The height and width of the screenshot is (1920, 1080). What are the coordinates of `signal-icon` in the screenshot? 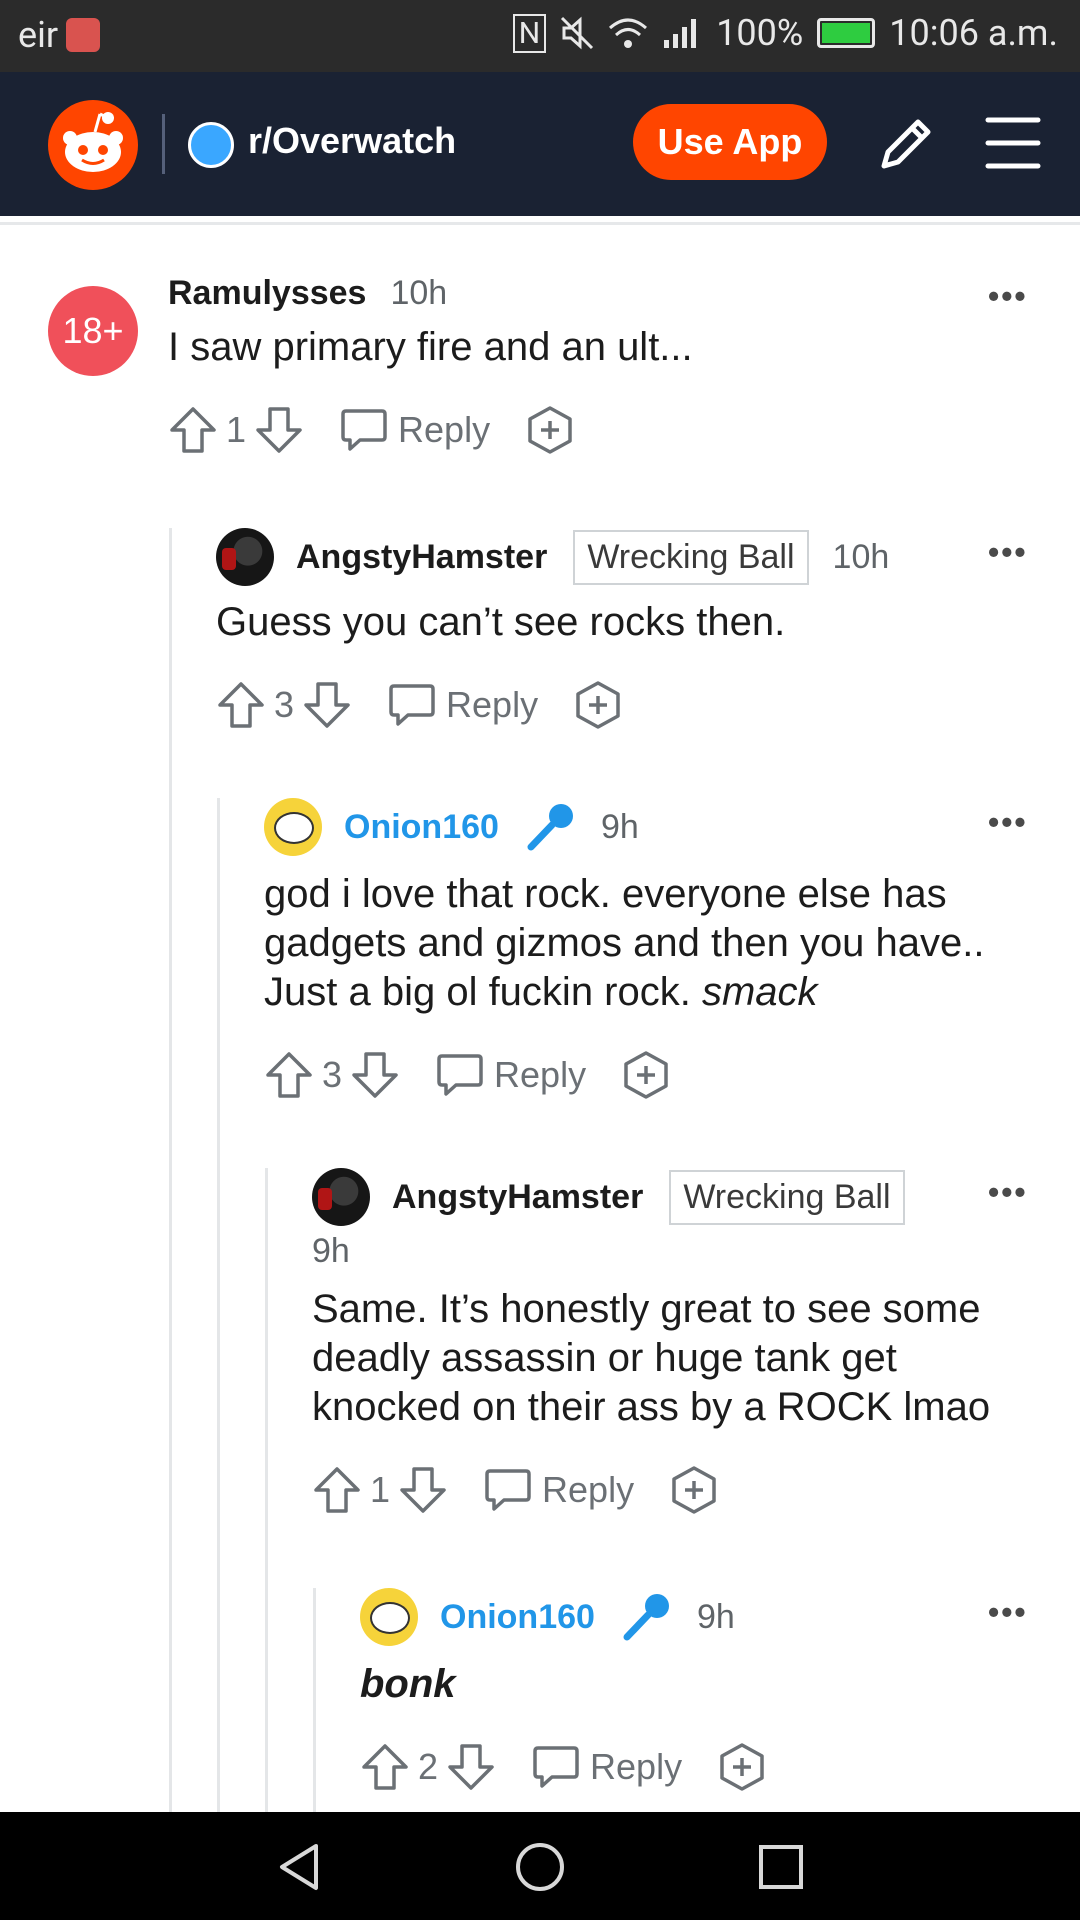 It's located at (680, 33).